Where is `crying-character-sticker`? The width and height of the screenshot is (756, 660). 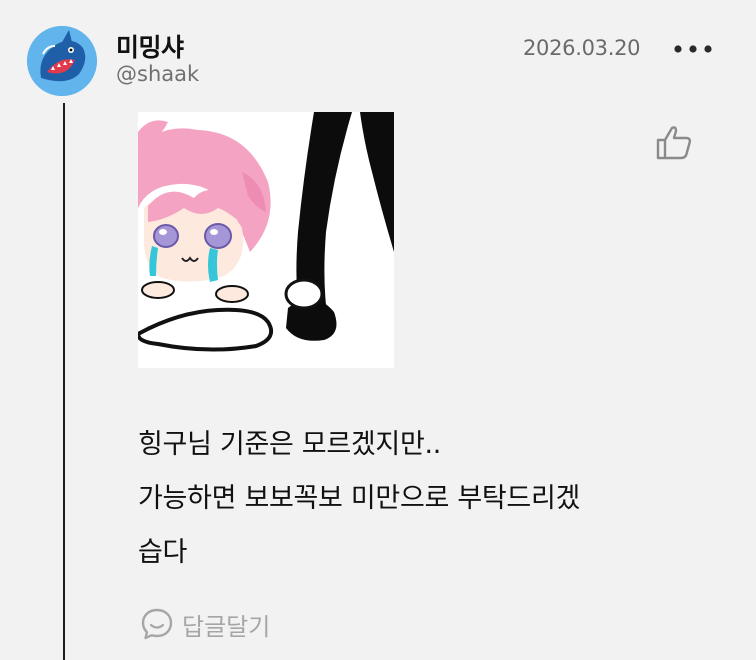
crying-character-sticker is located at coordinates (266, 240).